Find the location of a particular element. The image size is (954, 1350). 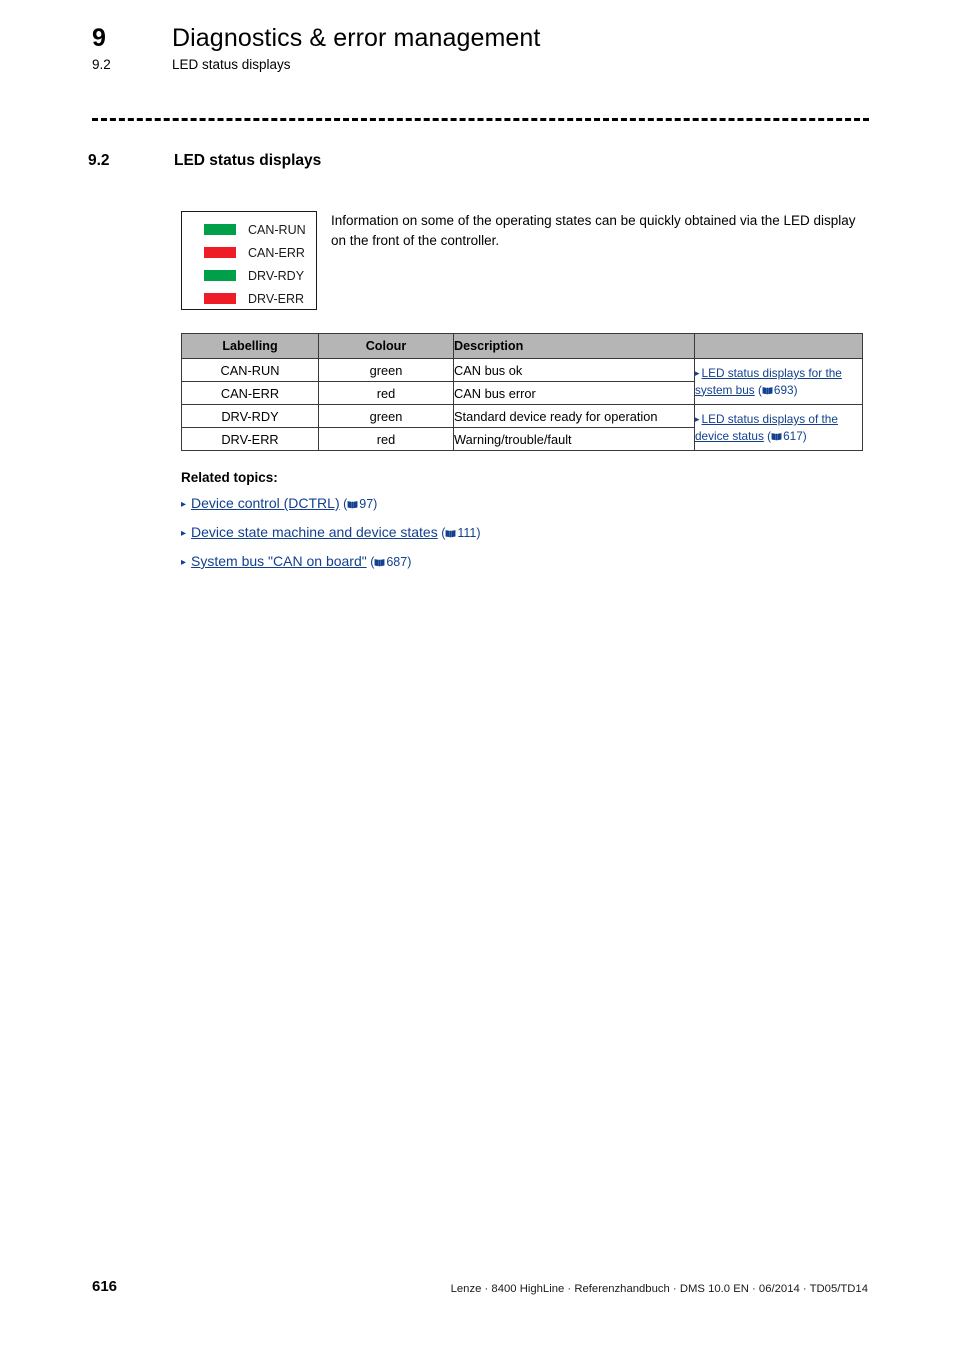

related-topic-page-number: 111 is located at coordinates (467, 533).